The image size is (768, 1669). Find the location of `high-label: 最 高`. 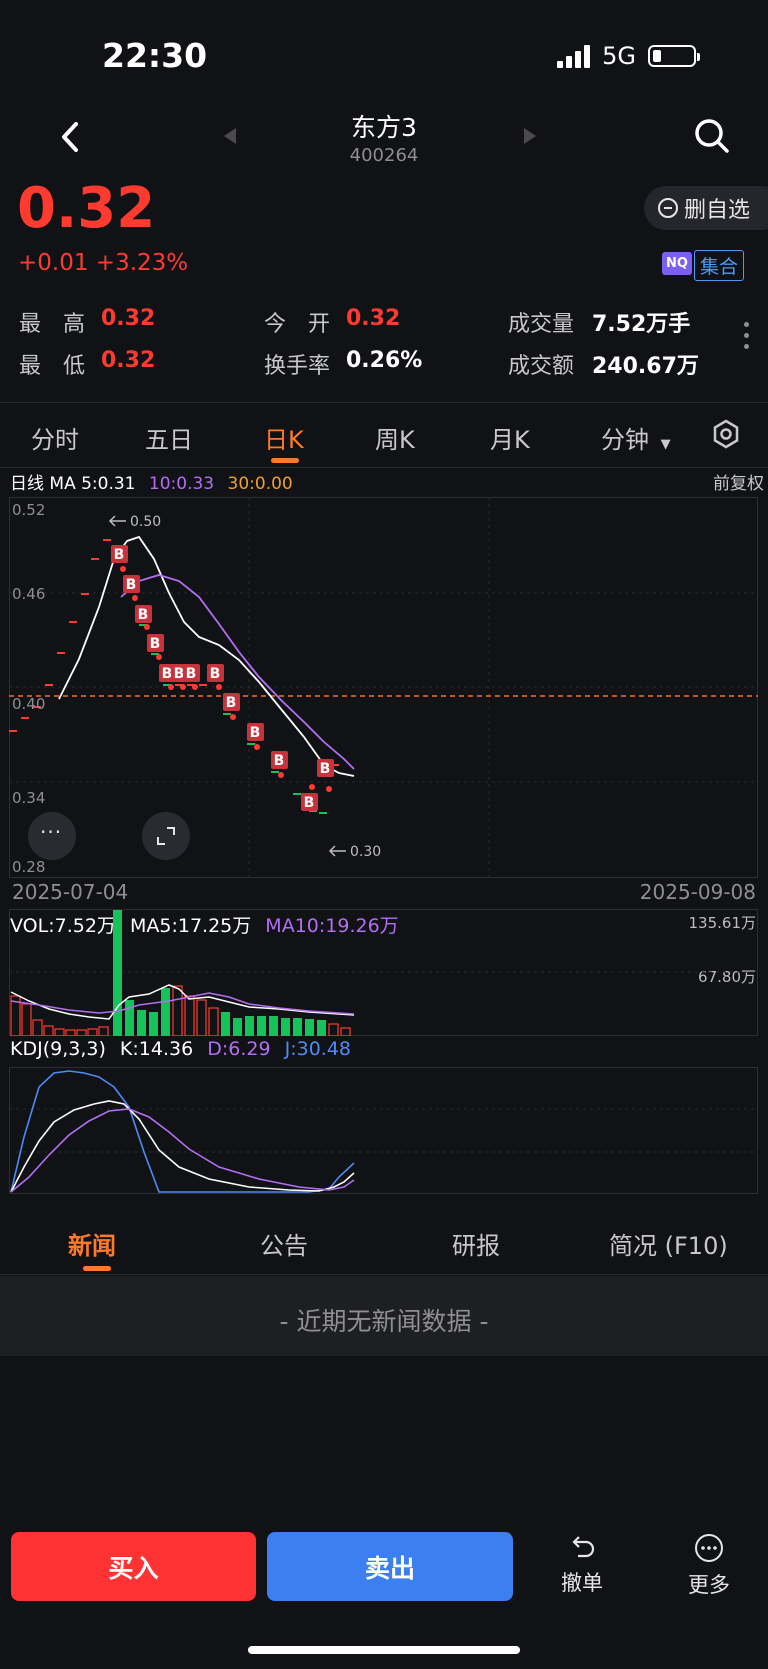

high-label: 最 高 is located at coordinates (52, 324).